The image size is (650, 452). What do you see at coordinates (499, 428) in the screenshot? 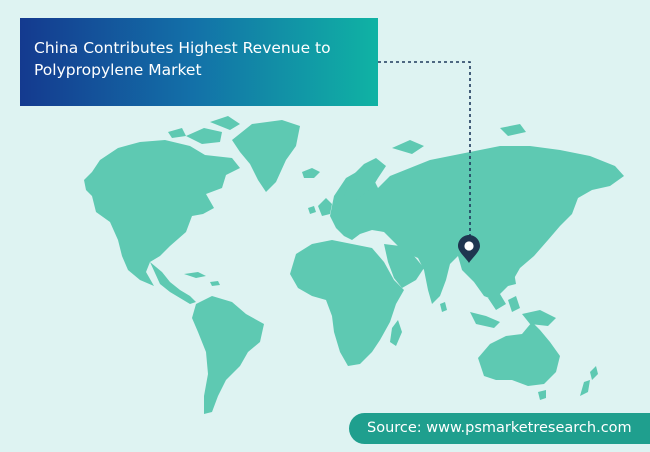
I see `source-credit: Source: www.psmarketresearch.com` at bounding box center [499, 428].